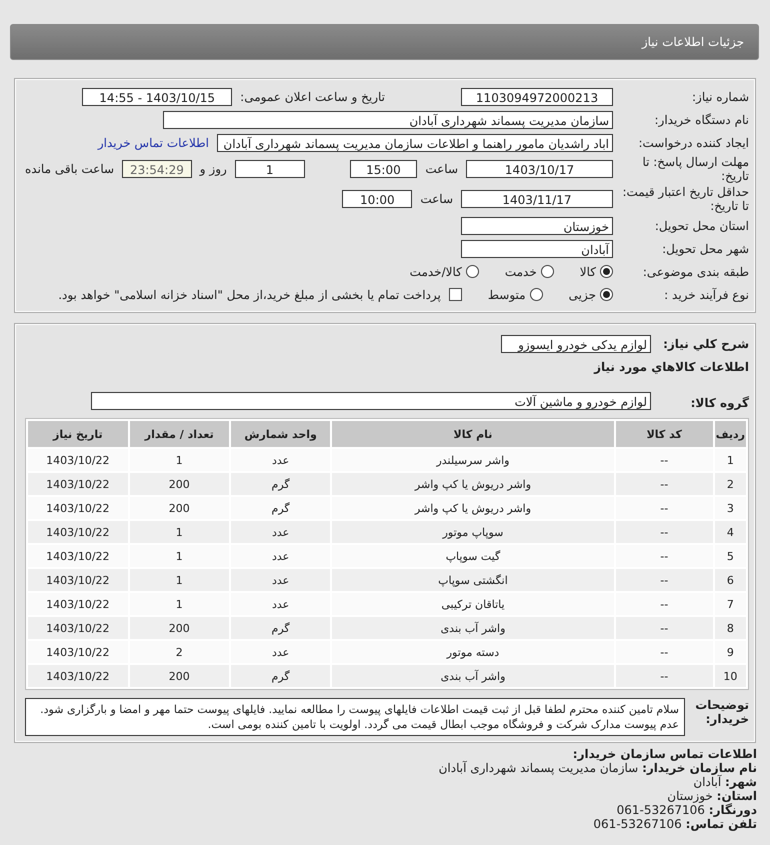 The height and width of the screenshot is (845, 770). Describe the element at coordinates (690, 796) in the screenshot. I see `contact-value: خوزستان` at that location.